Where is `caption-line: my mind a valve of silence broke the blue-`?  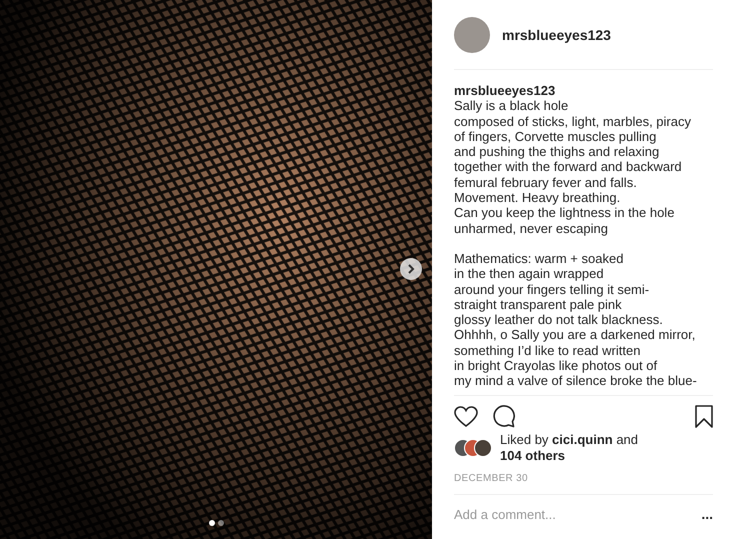 caption-line: my mind a valve of silence broke the blue- is located at coordinates (576, 381).